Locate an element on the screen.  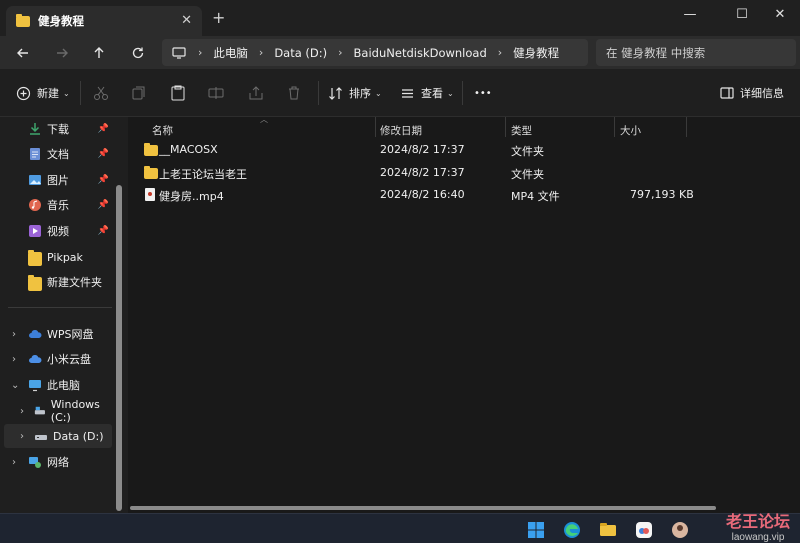
sidebar-item-music: 音乐 📌 is located at coordinates (56, 205).